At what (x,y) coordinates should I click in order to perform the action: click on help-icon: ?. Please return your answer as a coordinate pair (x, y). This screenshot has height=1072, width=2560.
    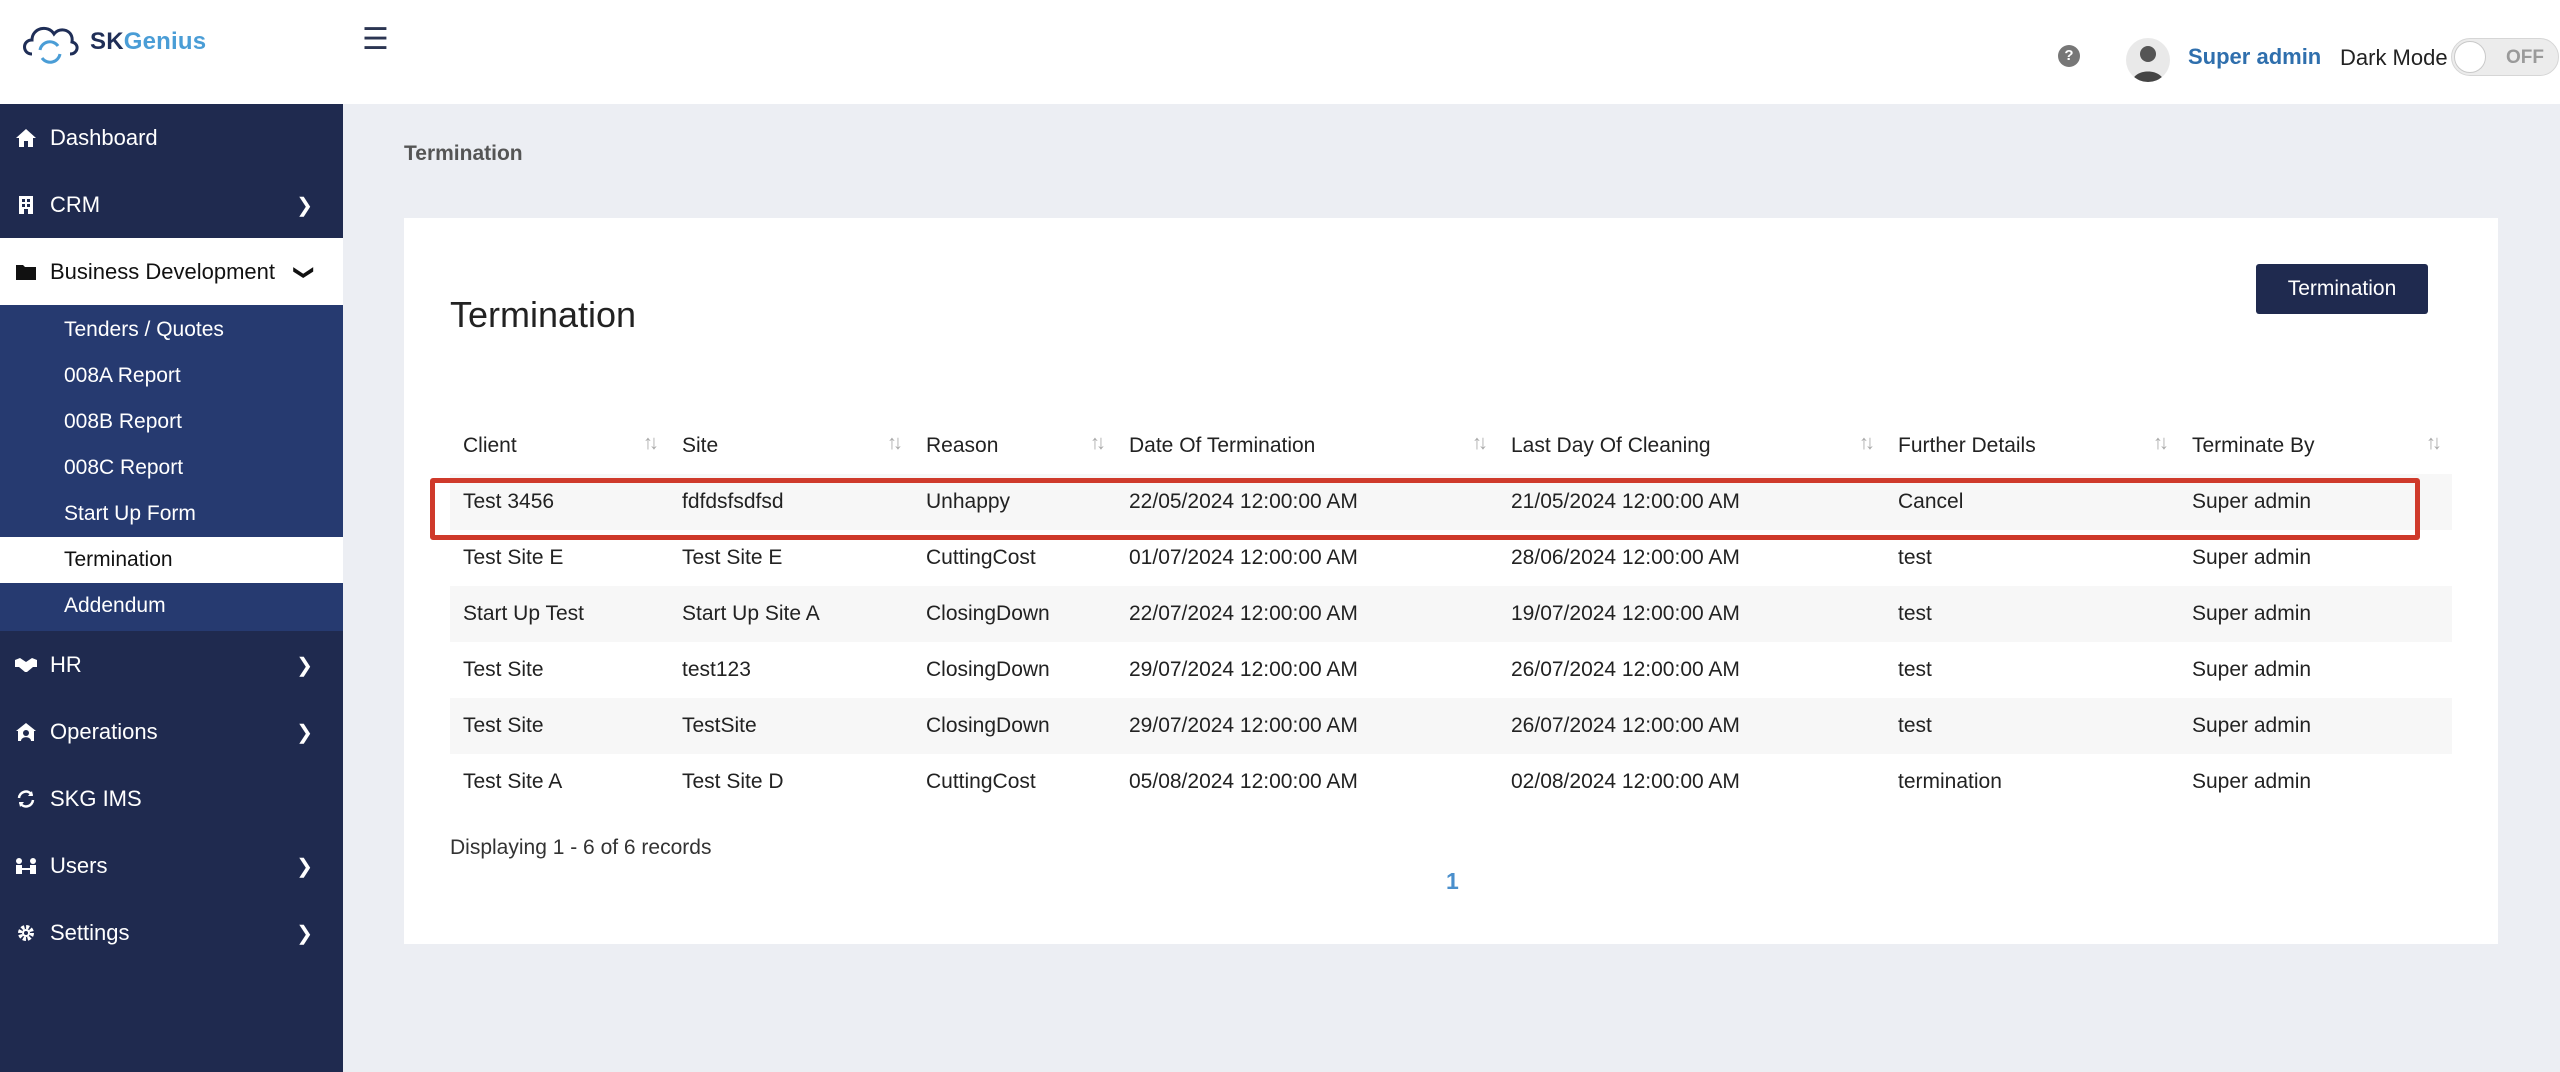
    Looking at the image, I should click on (2069, 56).